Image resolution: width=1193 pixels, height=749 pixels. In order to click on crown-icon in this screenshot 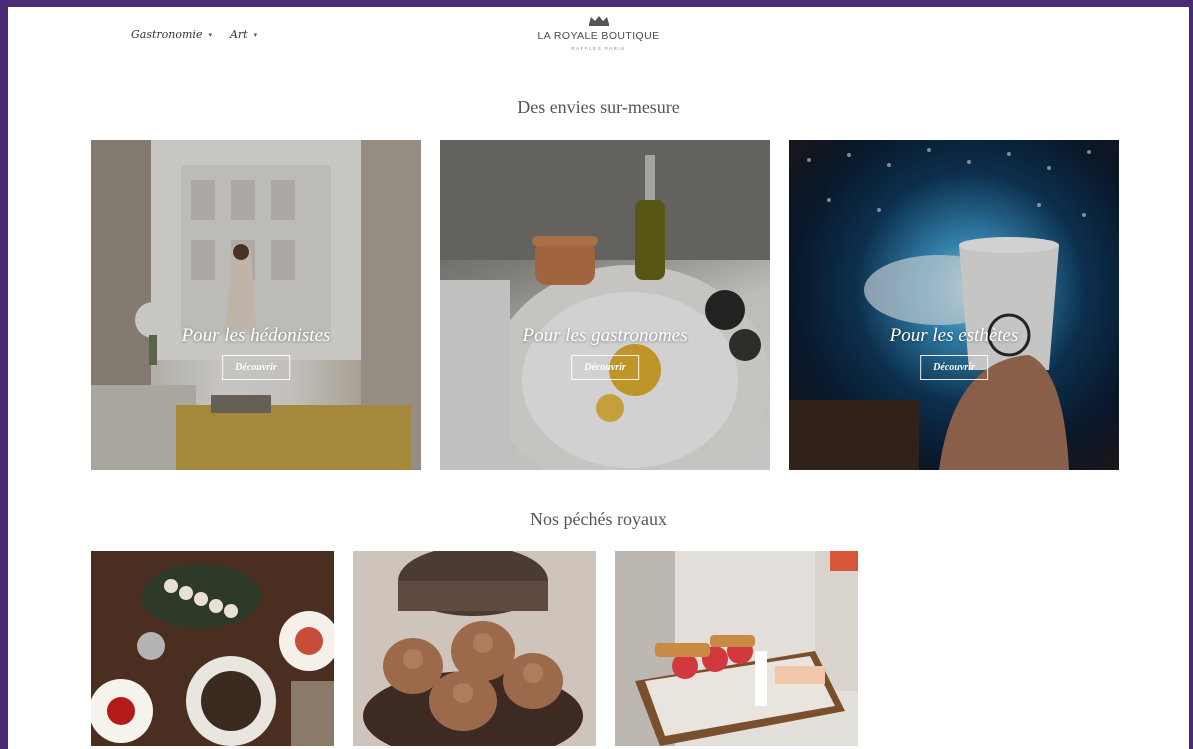, I will do `click(598, 21)`.